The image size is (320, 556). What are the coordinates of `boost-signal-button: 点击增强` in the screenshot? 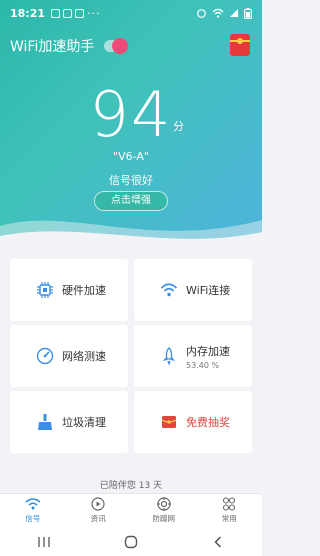 It's located at (131, 201).